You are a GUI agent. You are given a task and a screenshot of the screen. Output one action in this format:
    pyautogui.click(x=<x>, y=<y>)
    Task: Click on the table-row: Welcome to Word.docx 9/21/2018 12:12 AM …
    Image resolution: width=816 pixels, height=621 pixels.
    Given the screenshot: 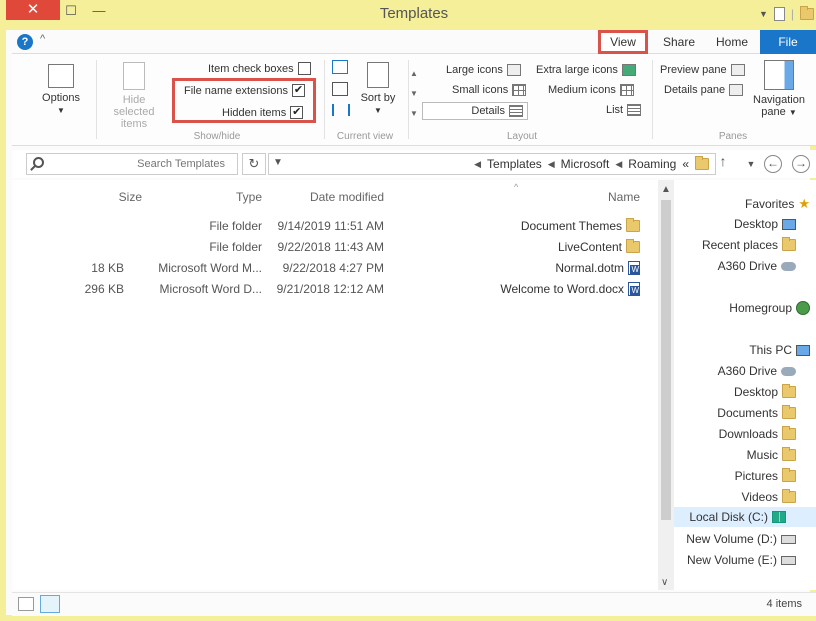 What is the action you would take?
    pyautogui.click(x=335, y=289)
    